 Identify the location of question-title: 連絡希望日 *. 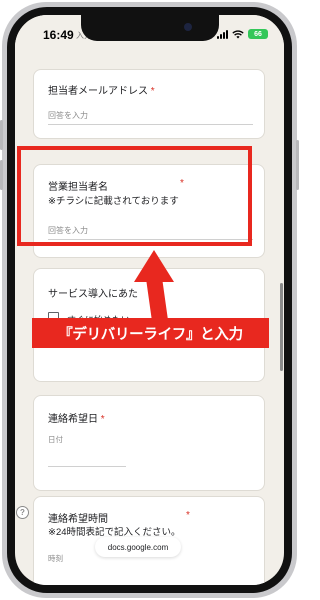
(76, 417).